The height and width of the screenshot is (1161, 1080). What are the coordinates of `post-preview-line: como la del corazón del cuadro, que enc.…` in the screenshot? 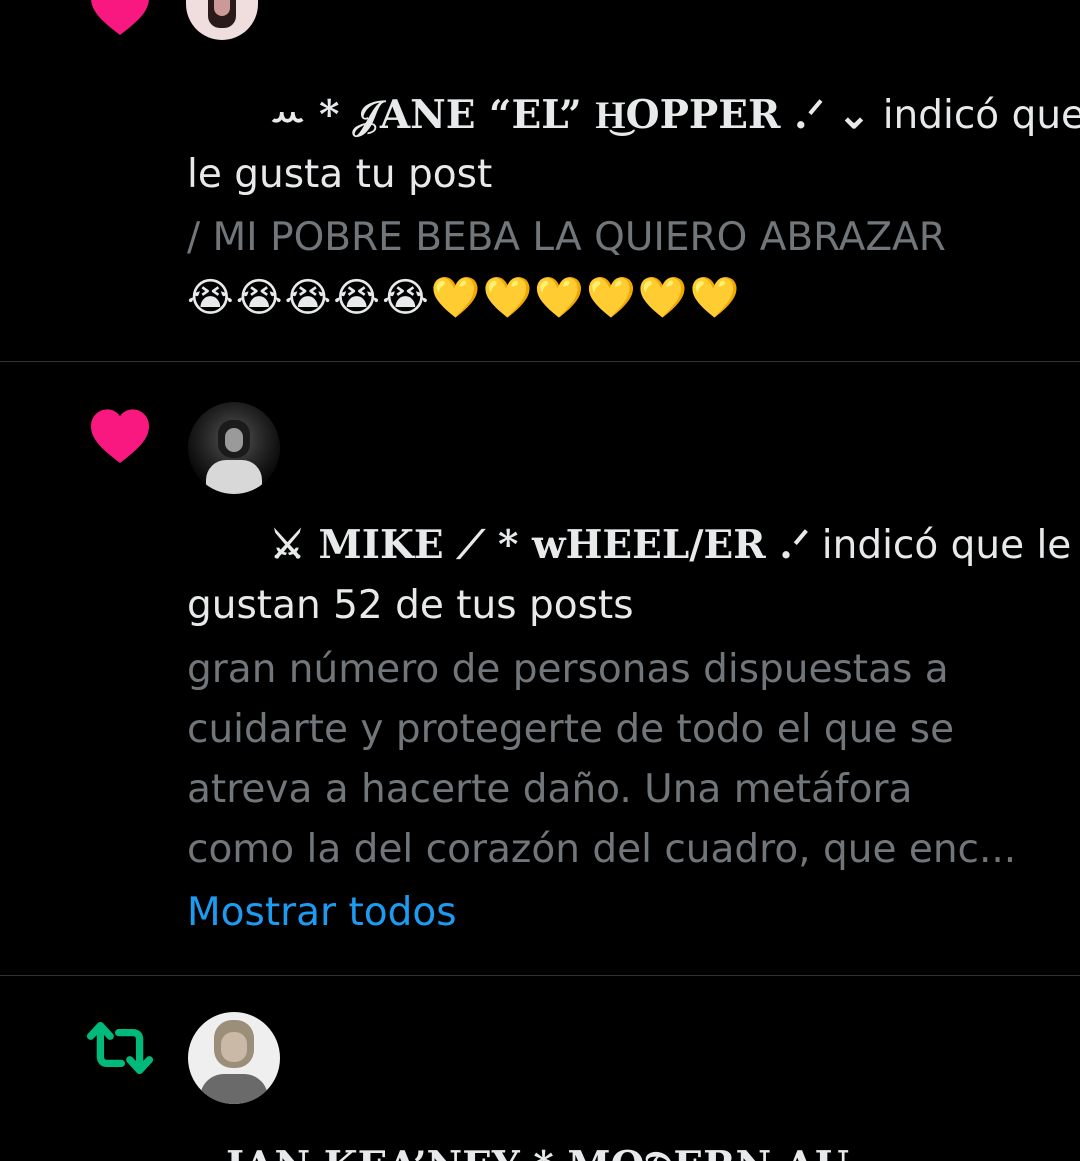 It's located at (601, 850).